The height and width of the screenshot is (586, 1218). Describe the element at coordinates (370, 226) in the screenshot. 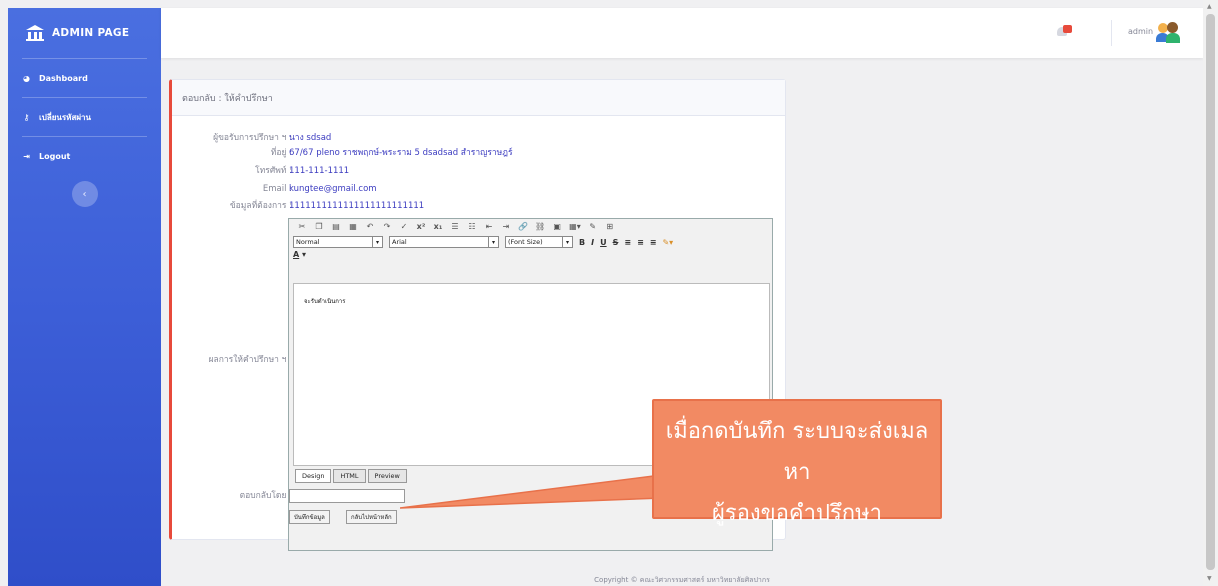

I see `undo-icon: ↶` at that location.